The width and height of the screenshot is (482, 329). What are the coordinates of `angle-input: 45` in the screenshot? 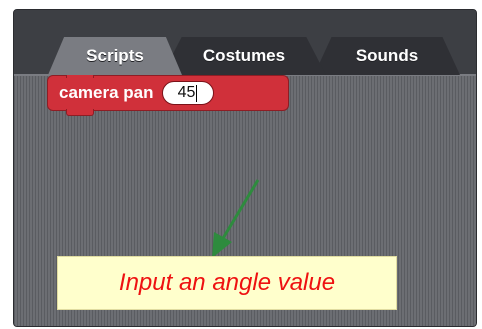 It's located at (187, 93).